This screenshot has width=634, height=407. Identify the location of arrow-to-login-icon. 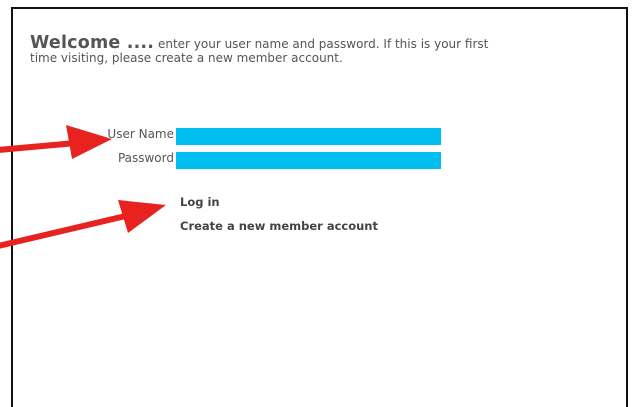
(83, 224).